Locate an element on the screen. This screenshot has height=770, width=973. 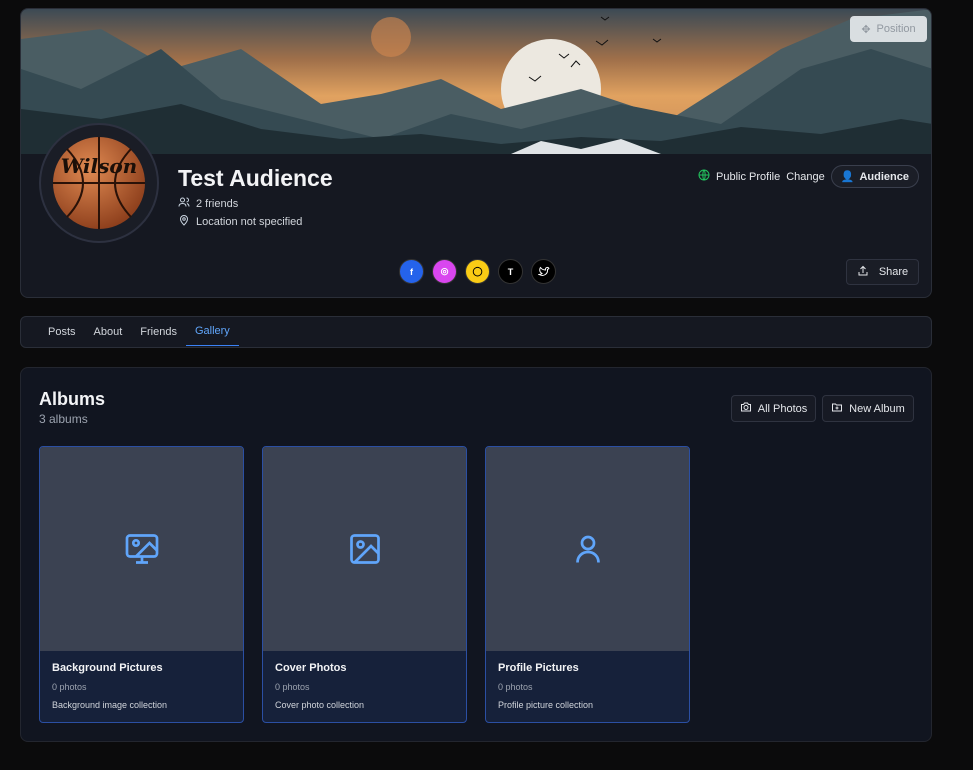
new-album-button: New Album is located at coordinates (868, 408).